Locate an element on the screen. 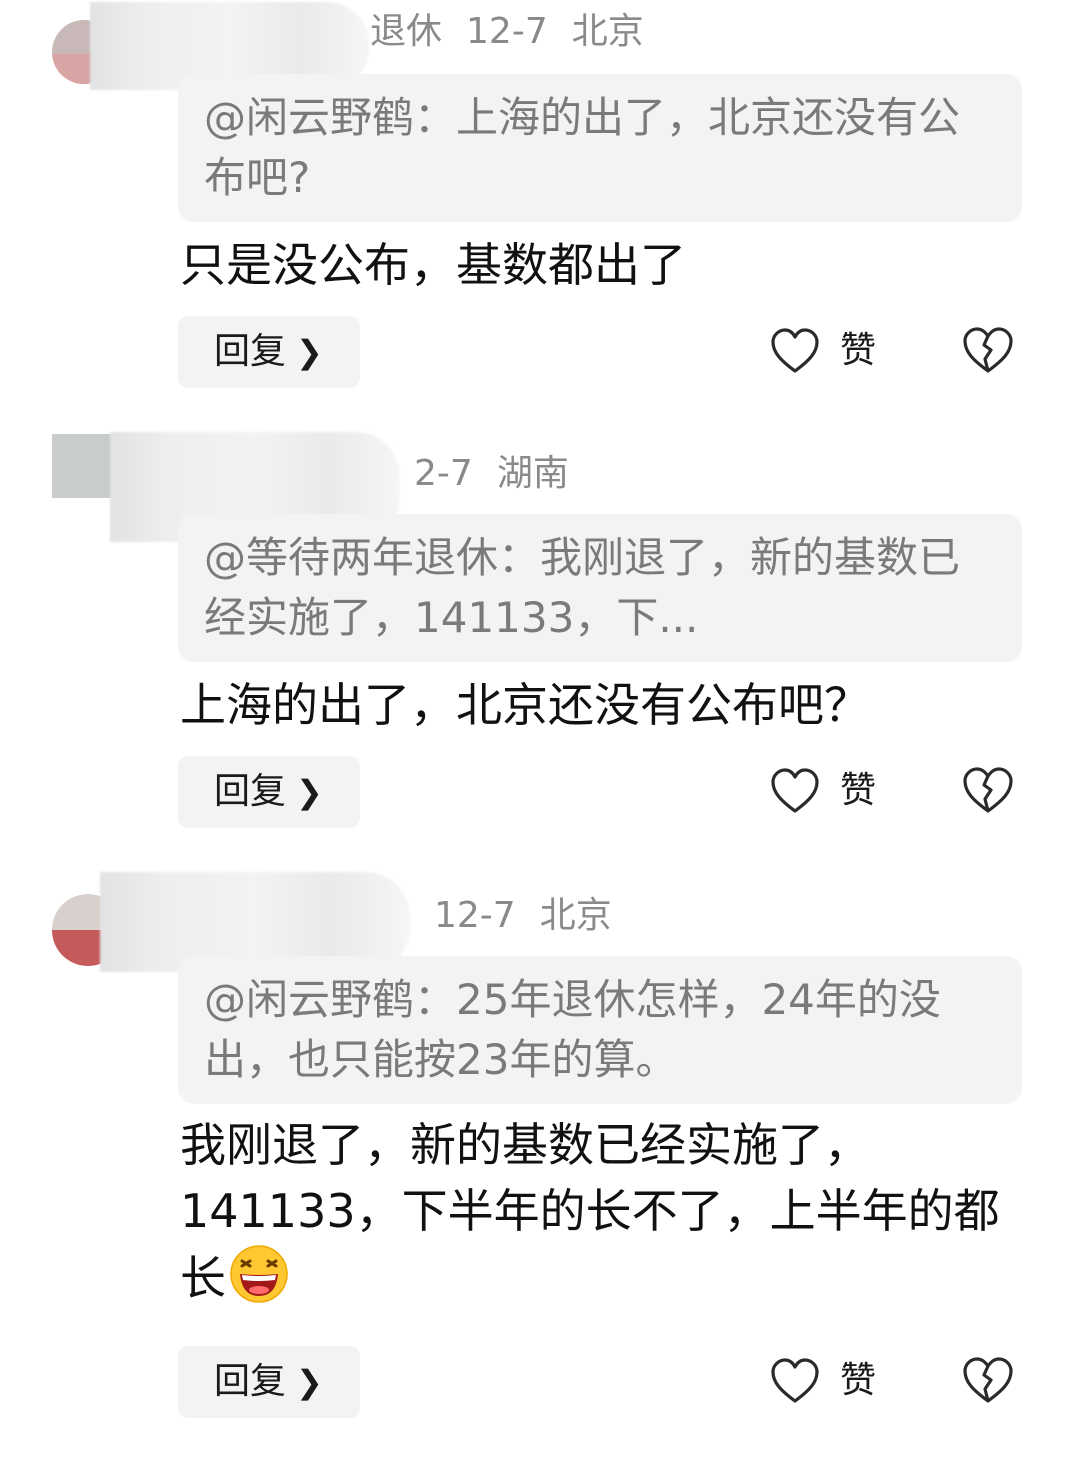 The image size is (1080, 1468). comment-date: 2-7 is located at coordinates (443, 473).